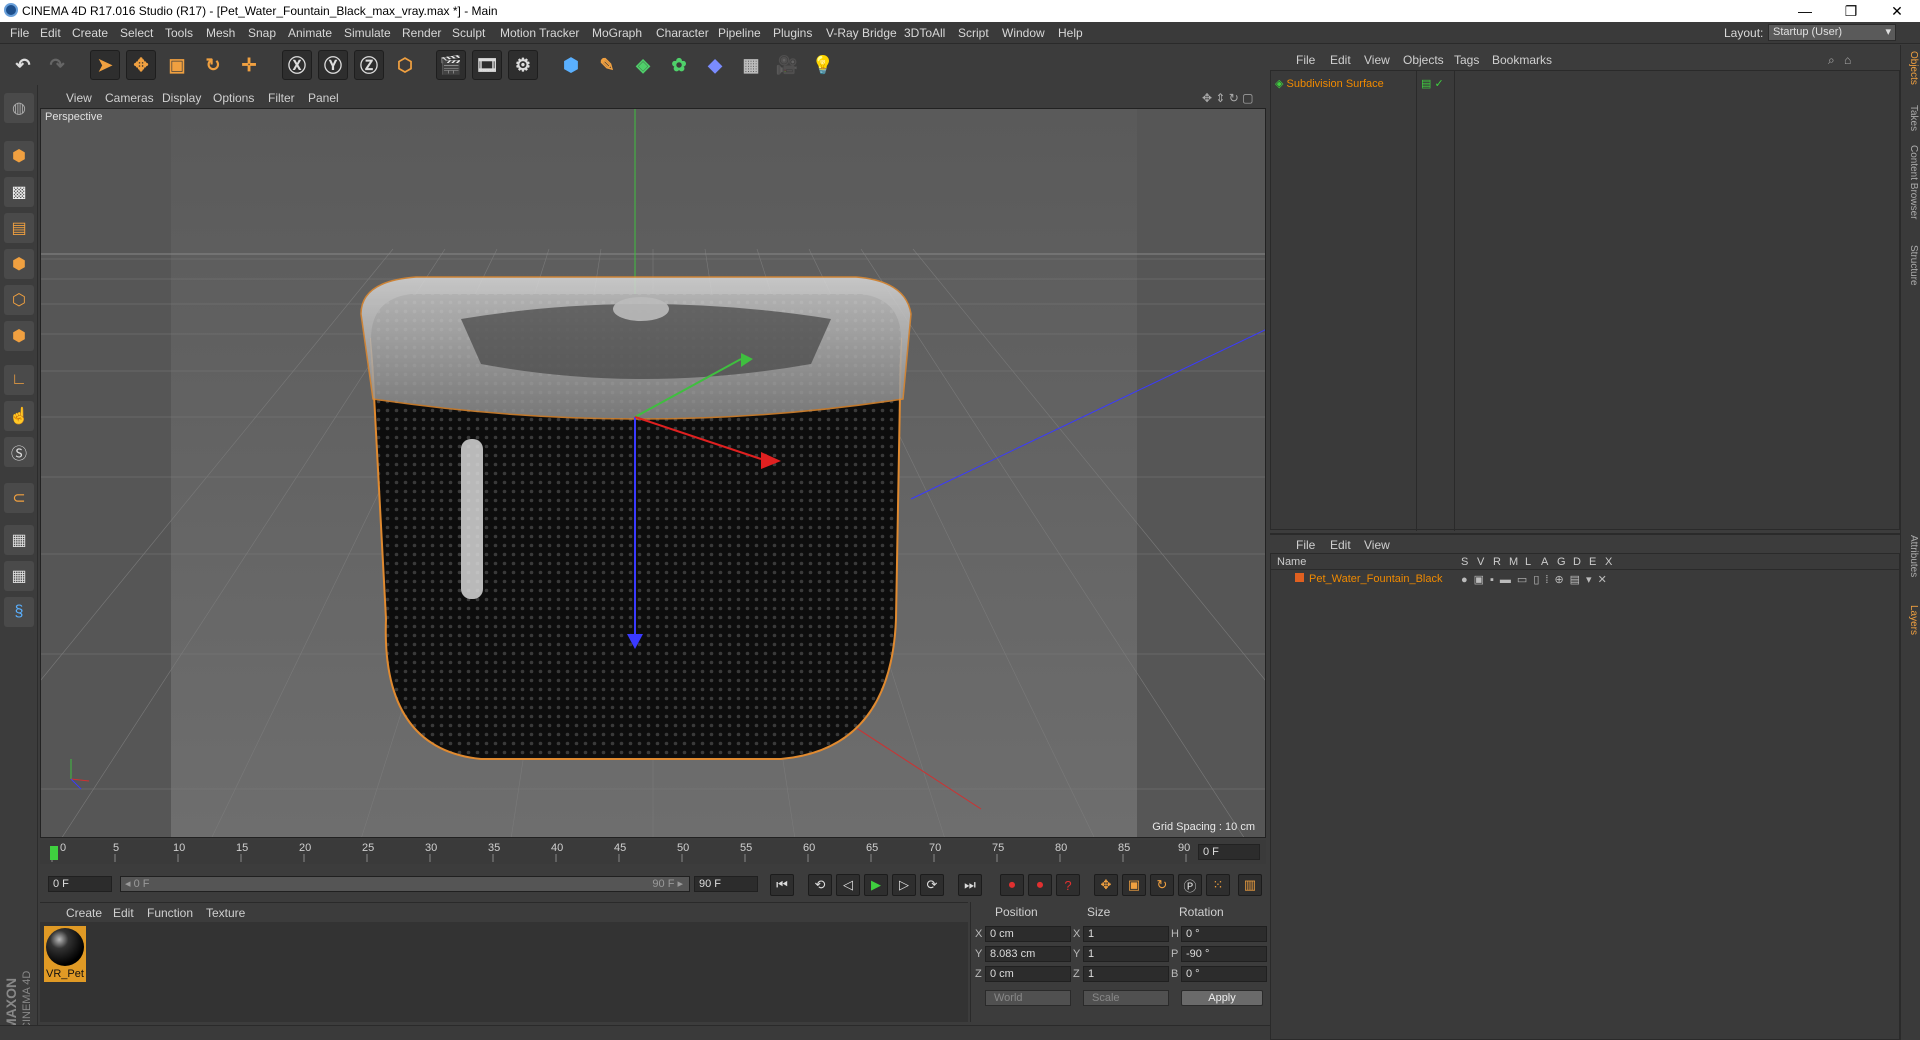 The image size is (1920, 1040). I want to click on current-frame-field: 0 F, so click(1229, 852).